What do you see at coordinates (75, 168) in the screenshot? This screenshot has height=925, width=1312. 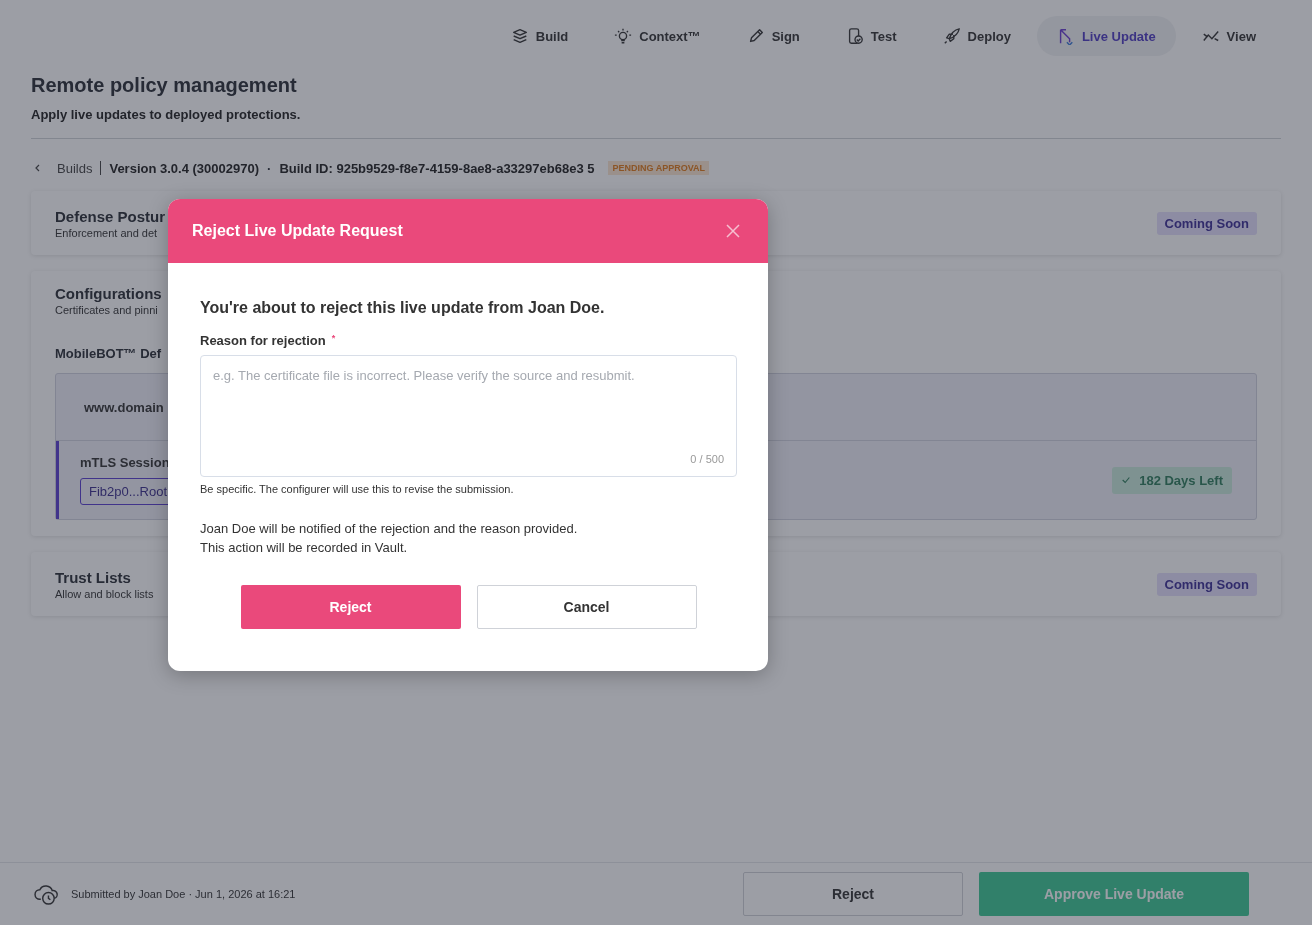 I see `builds-link: Builds` at bounding box center [75, 168].